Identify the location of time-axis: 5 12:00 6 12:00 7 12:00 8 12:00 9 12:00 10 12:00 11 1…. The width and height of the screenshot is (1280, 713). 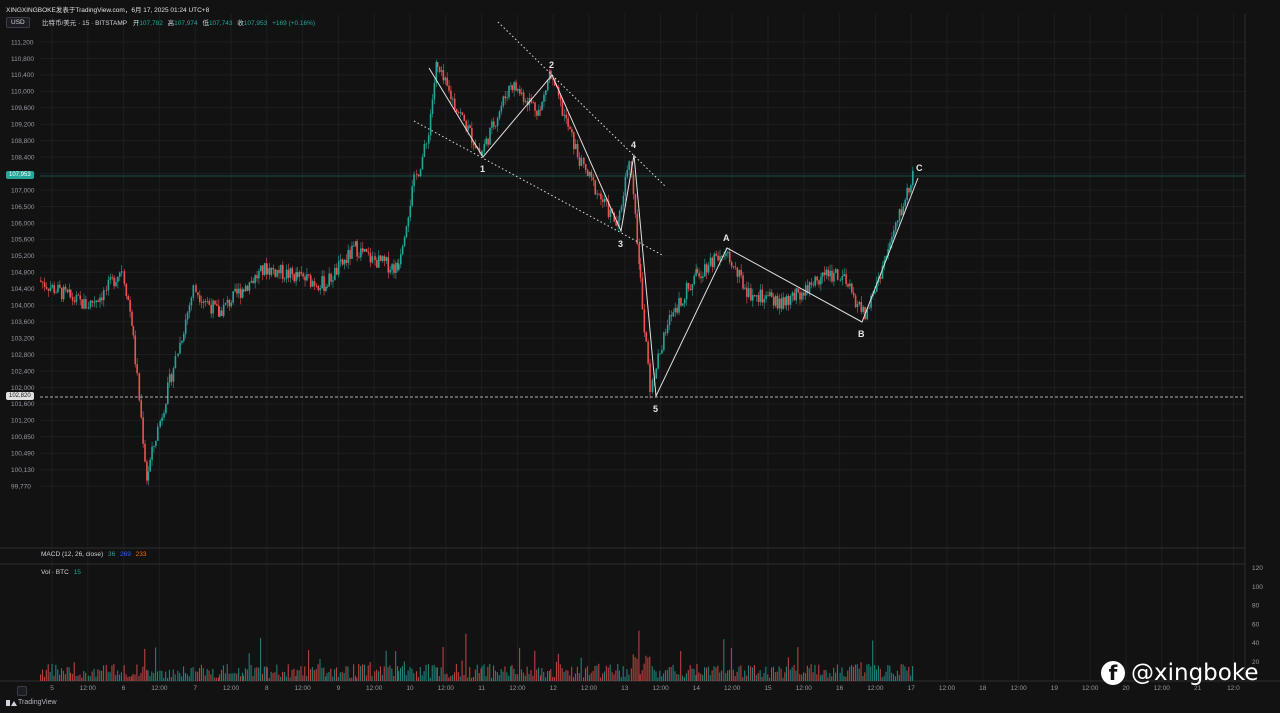
(645, 688).